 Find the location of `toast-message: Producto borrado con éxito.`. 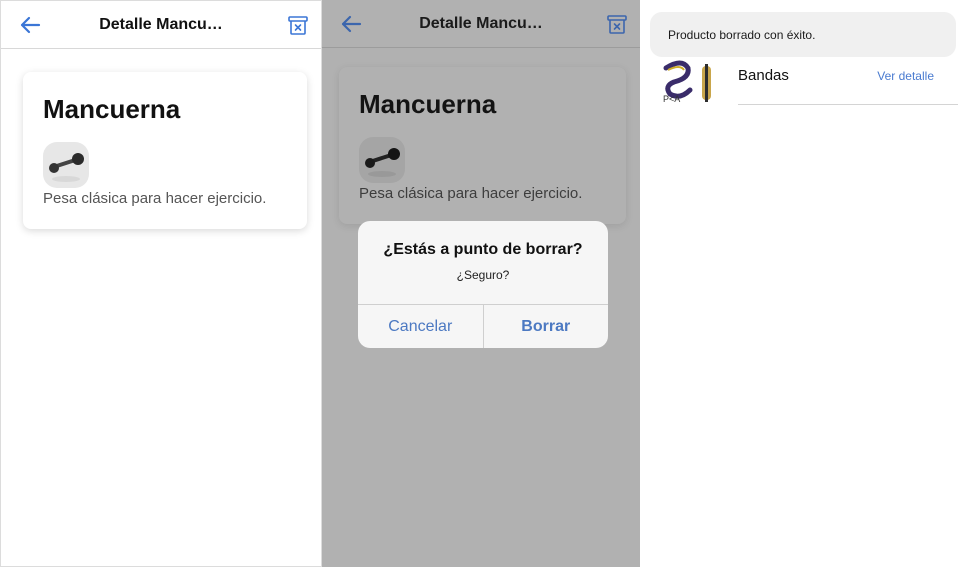

toast-message: Producto borrado con éxito. is located at coordinates (742, 34).